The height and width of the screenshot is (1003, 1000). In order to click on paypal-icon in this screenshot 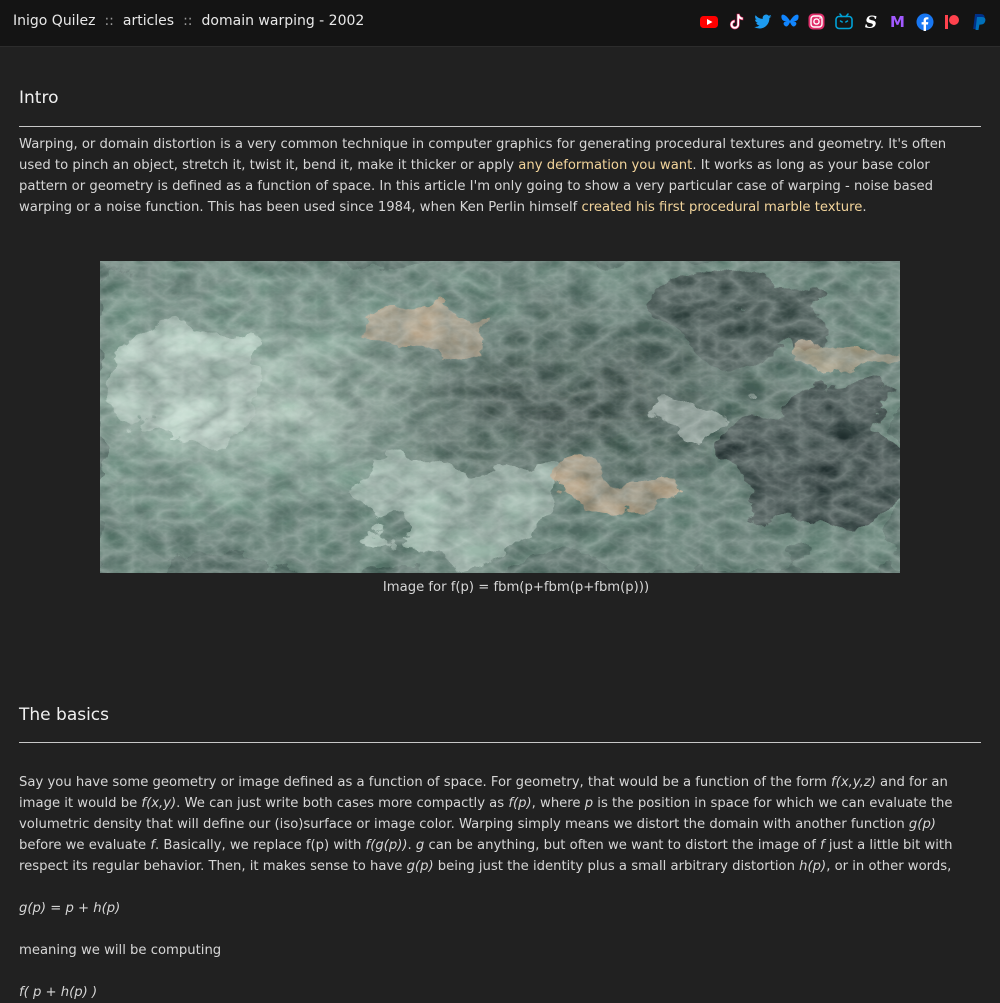, I will do `click(978, 21)`.